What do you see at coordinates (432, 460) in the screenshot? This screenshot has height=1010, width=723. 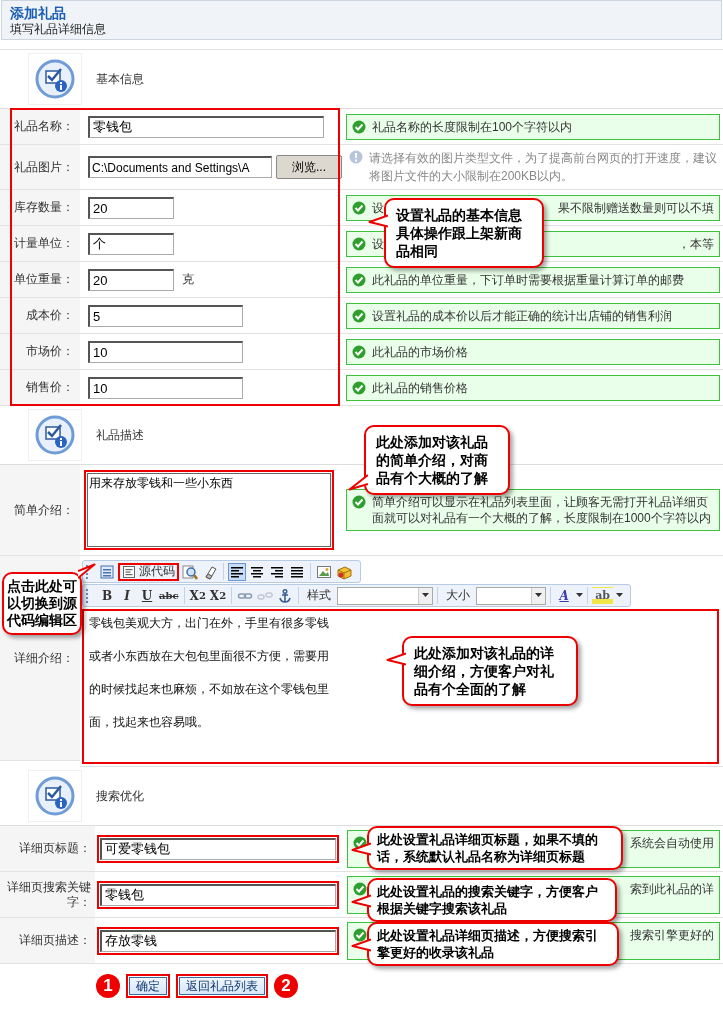 I see `callout-text: 此处添加对该礼品的简单介绍，对商品有个大概的了解` at bounding box center [432, 460].